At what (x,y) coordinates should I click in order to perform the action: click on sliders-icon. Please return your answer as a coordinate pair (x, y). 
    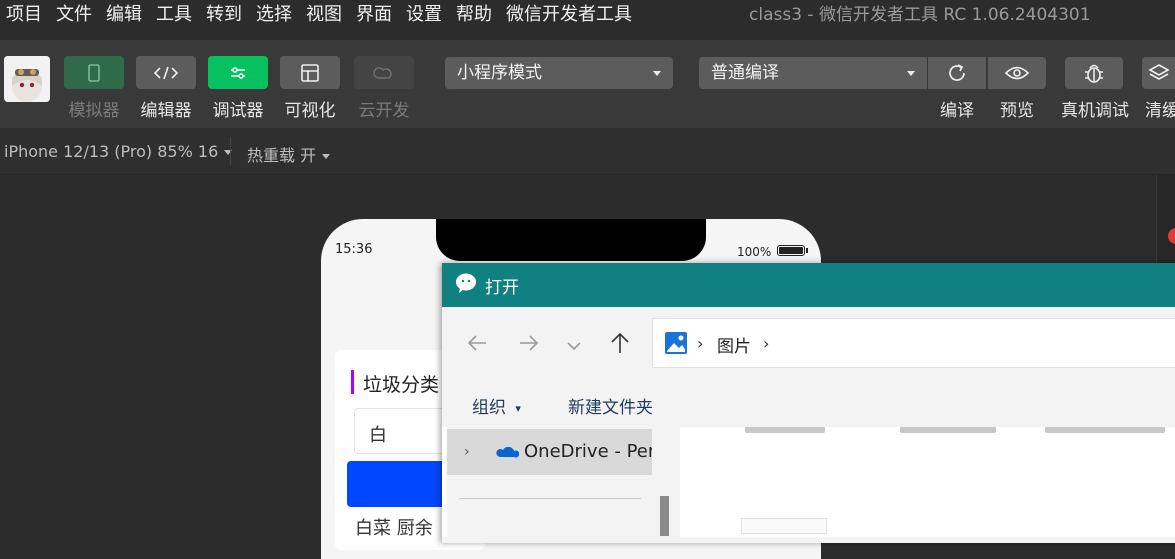
    Looking at the image, I should click on (238, 72).